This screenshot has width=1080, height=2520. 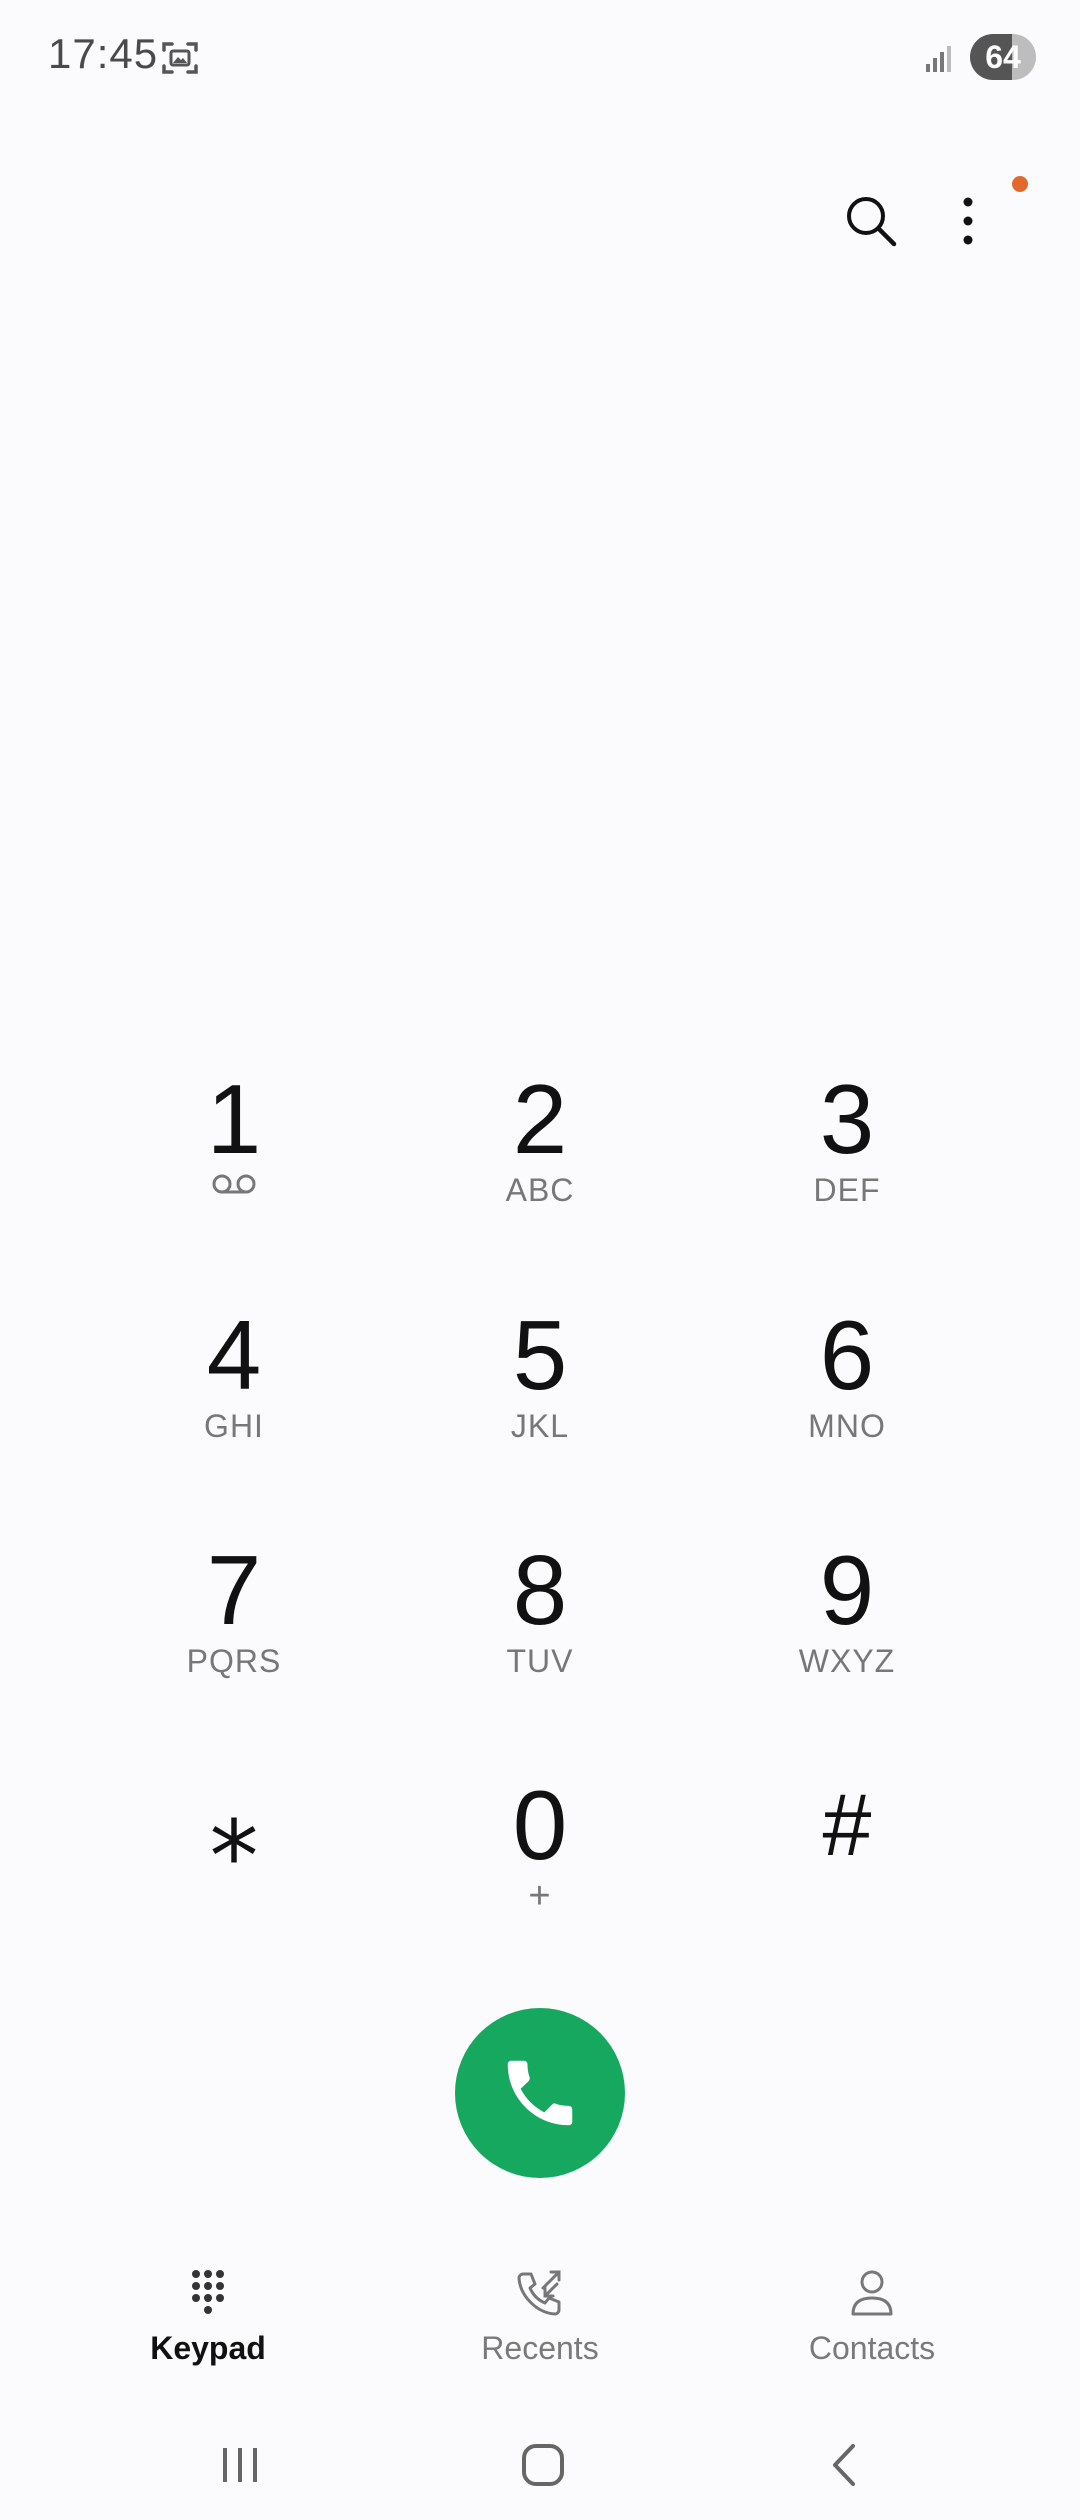 I want to click on key-9: 9 WXYZ, so click(x=847, y=1631).